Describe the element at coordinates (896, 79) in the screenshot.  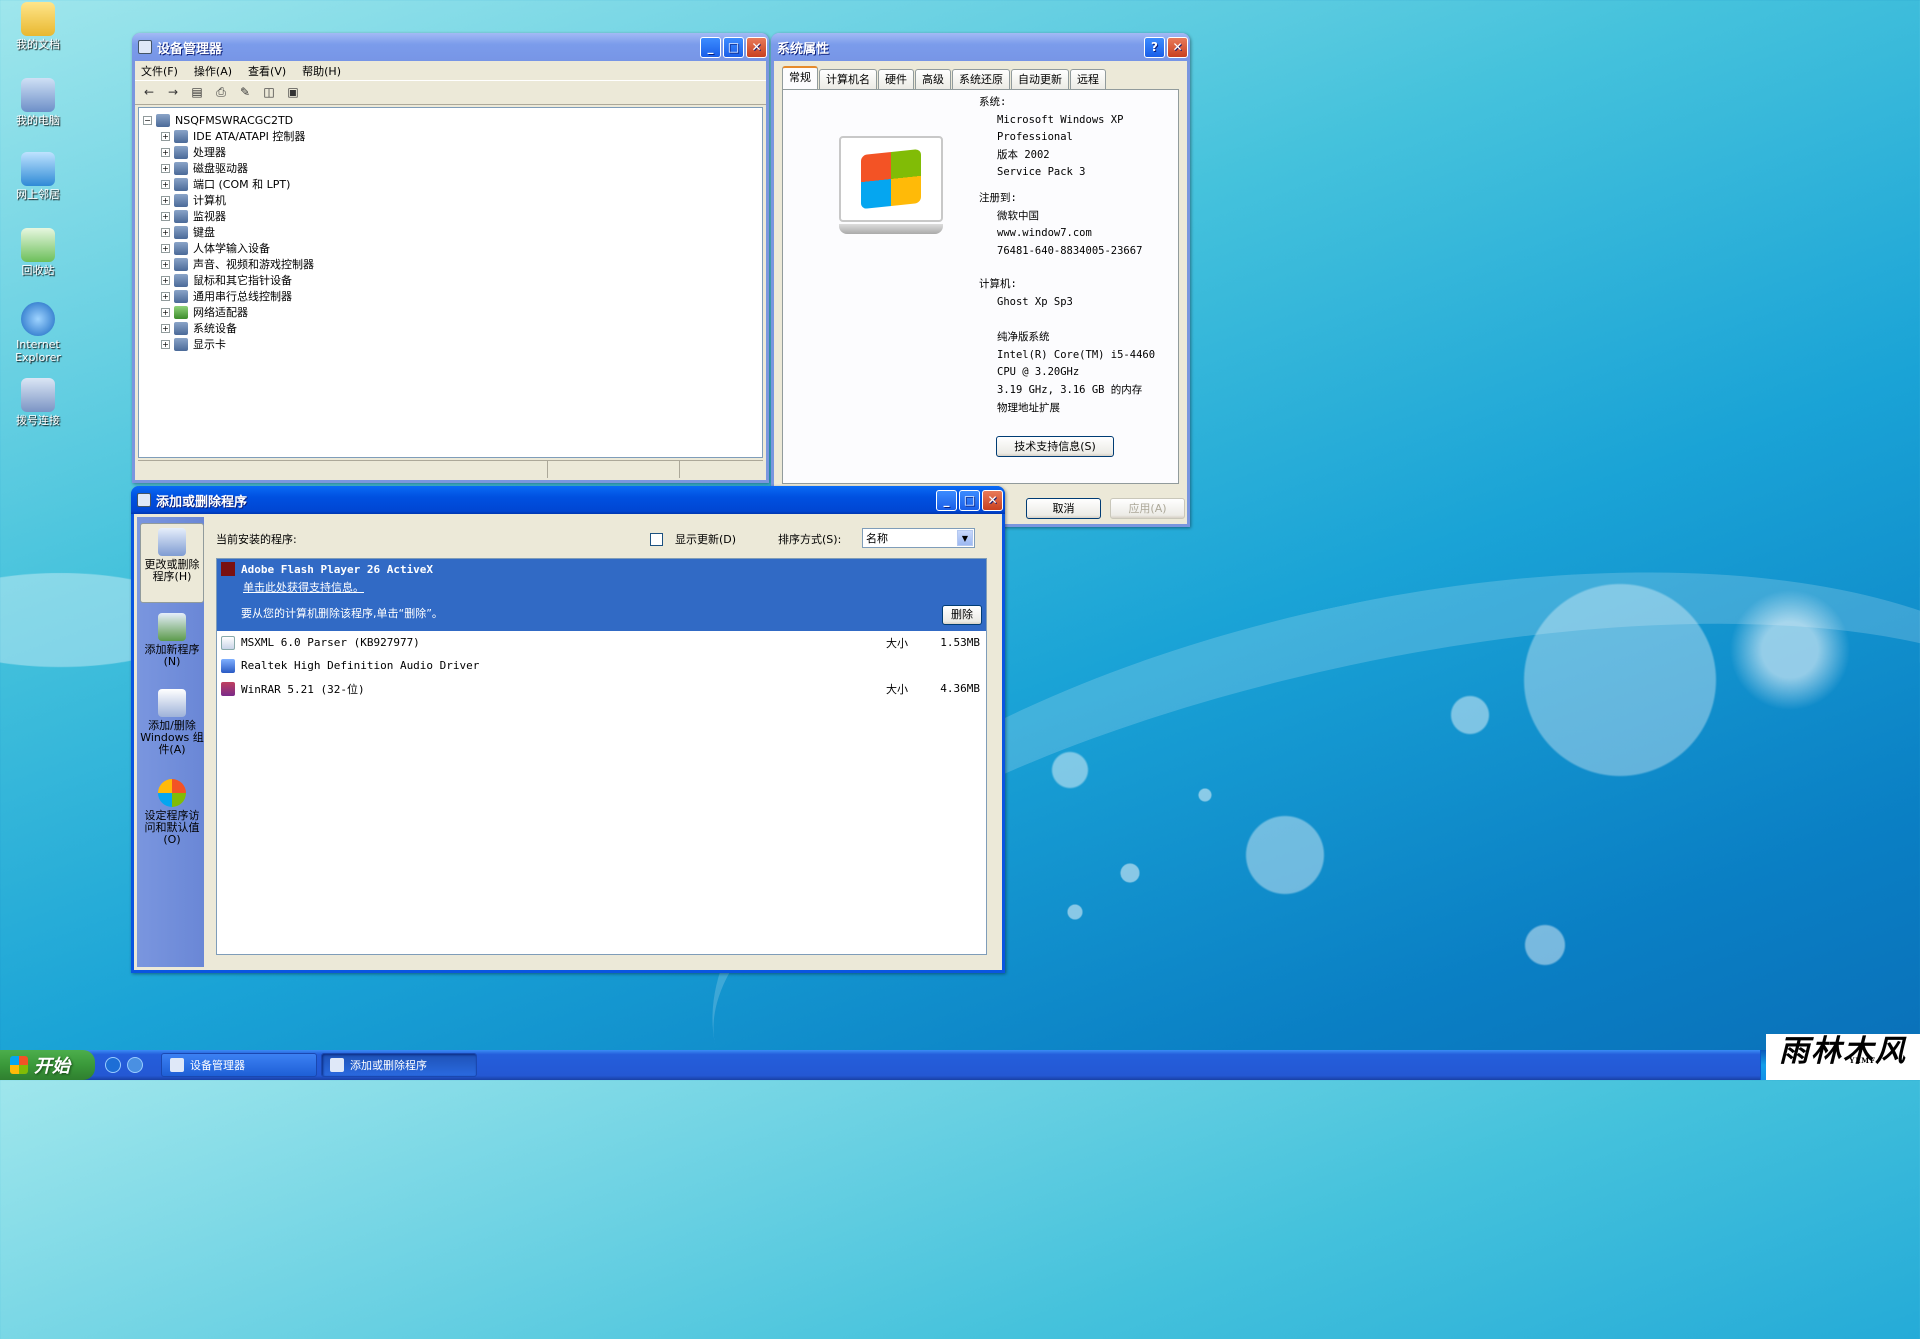
I see `tab-hardware: 硬件` at that location.